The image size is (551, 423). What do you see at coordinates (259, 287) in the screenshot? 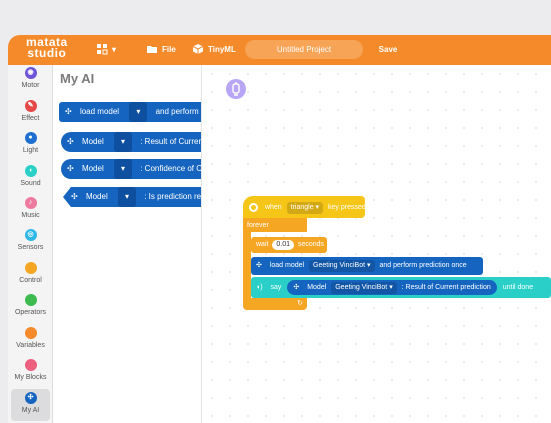
I see `speaker-icon: ◖)` at bounding box center [259, 287].